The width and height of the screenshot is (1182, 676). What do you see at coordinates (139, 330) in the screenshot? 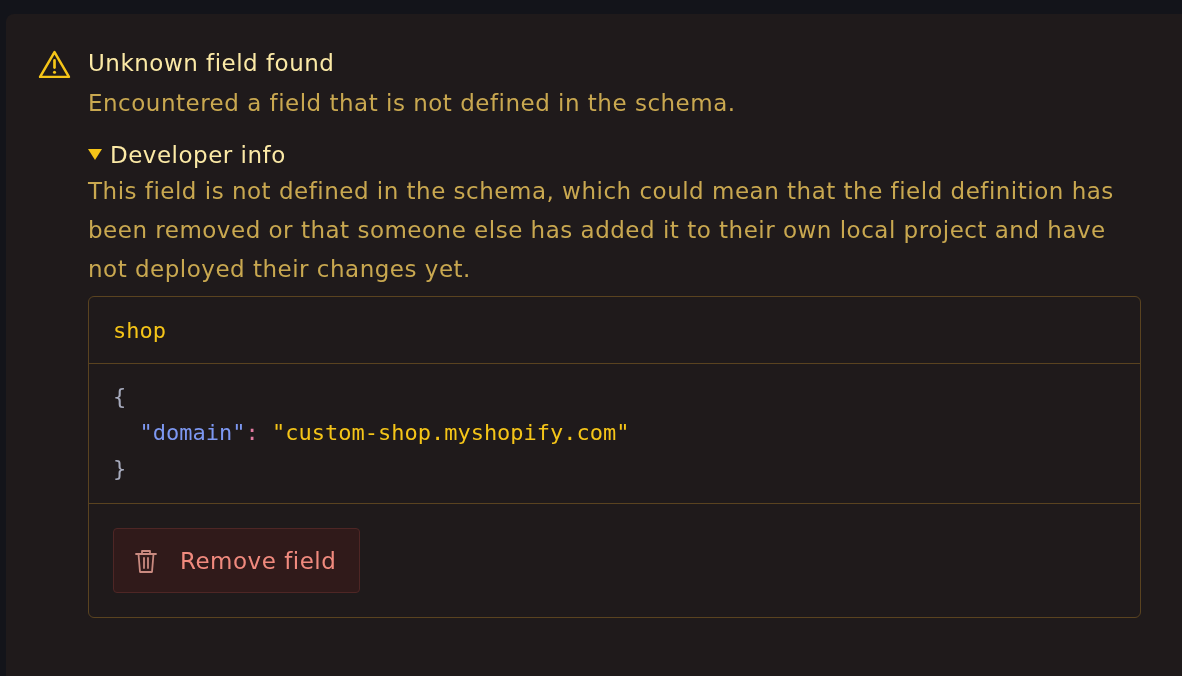
I see `field-name: shop` at bounding box center [139, 330].